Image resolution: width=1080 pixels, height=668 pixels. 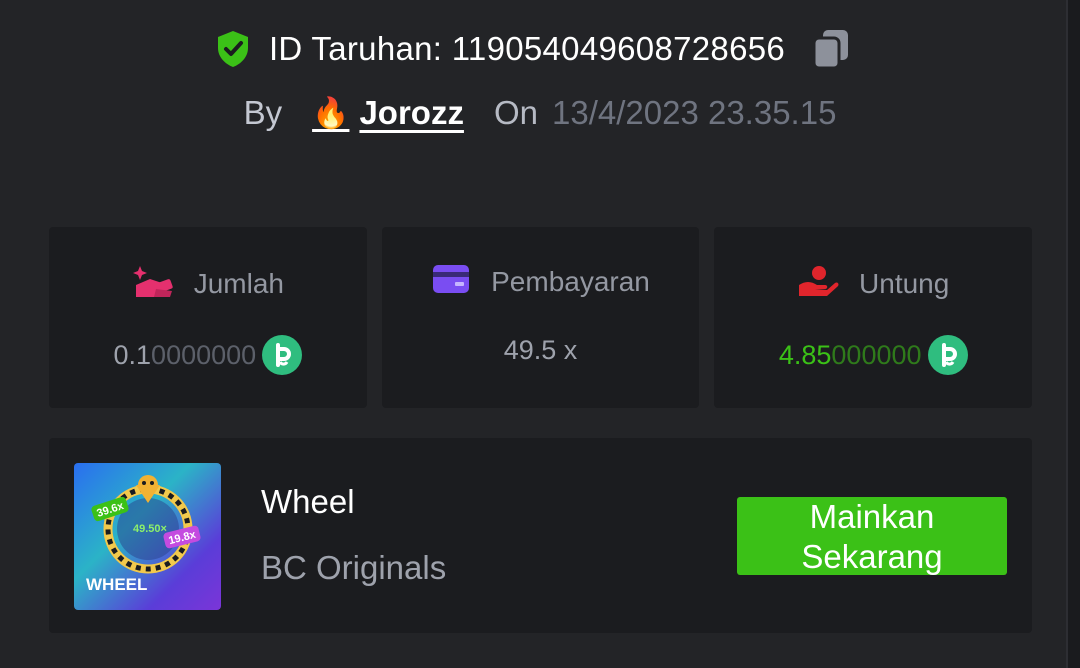 I want to click on amount-value-dim: 0000000, so click(x=204, y=354).